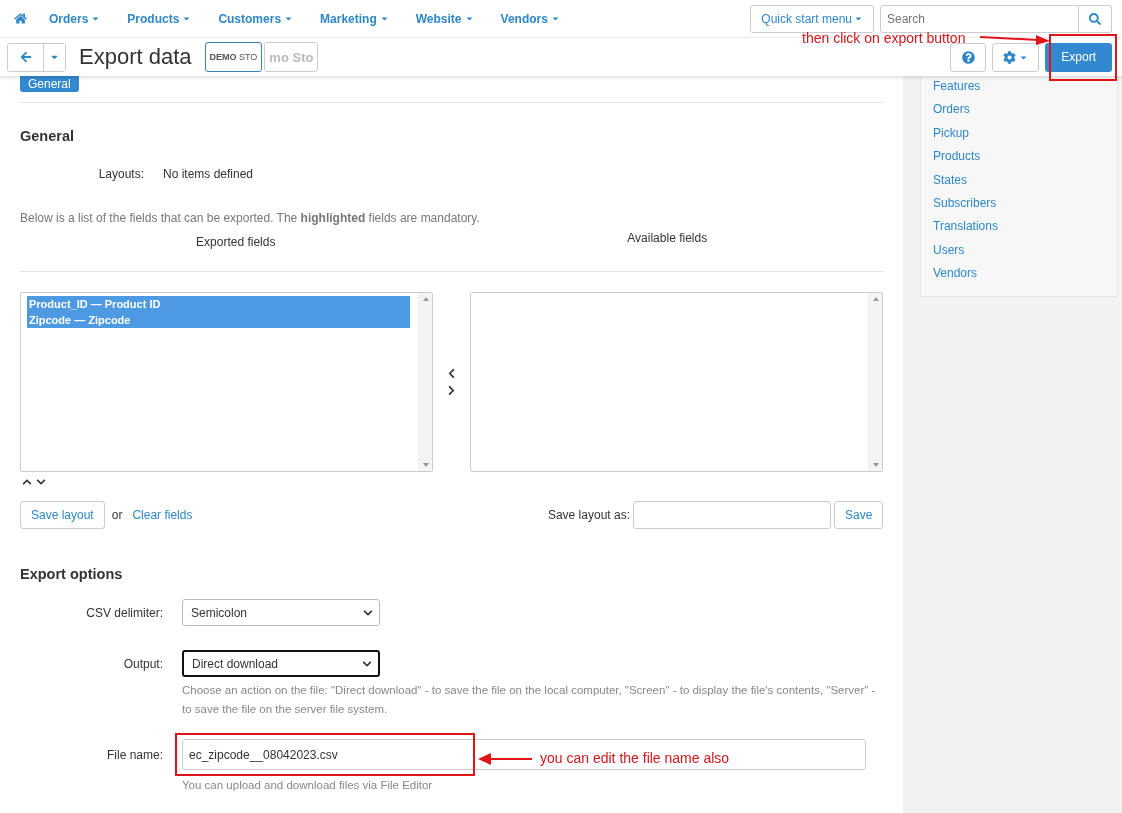 This screenshot has width=1122, height=813. I want to click on quick-start-menu-button: Quick start menu, so click(812, 18).